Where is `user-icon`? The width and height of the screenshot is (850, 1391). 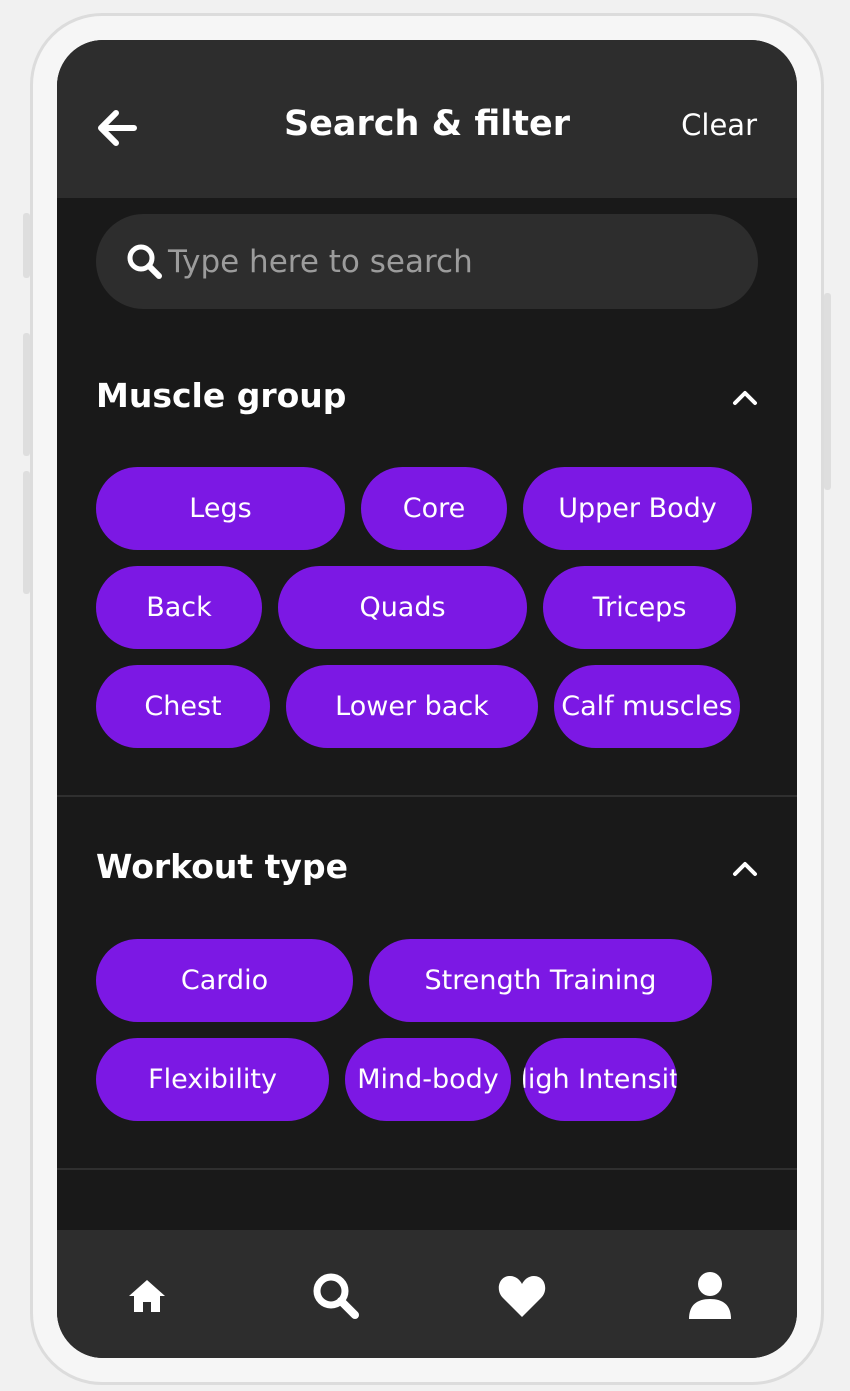
user-icon is located at coordinates (710, 1295).